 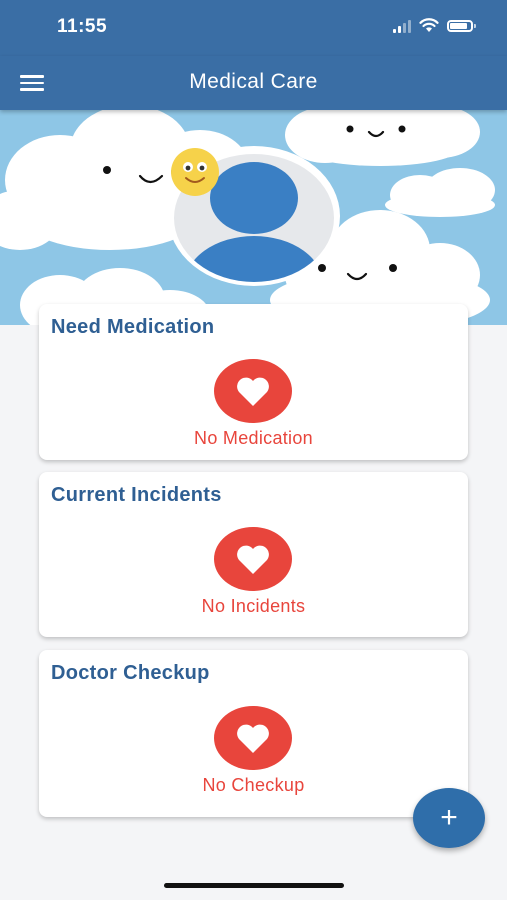 I want to click on user-avatar-icon, so click(x=254, y=216).